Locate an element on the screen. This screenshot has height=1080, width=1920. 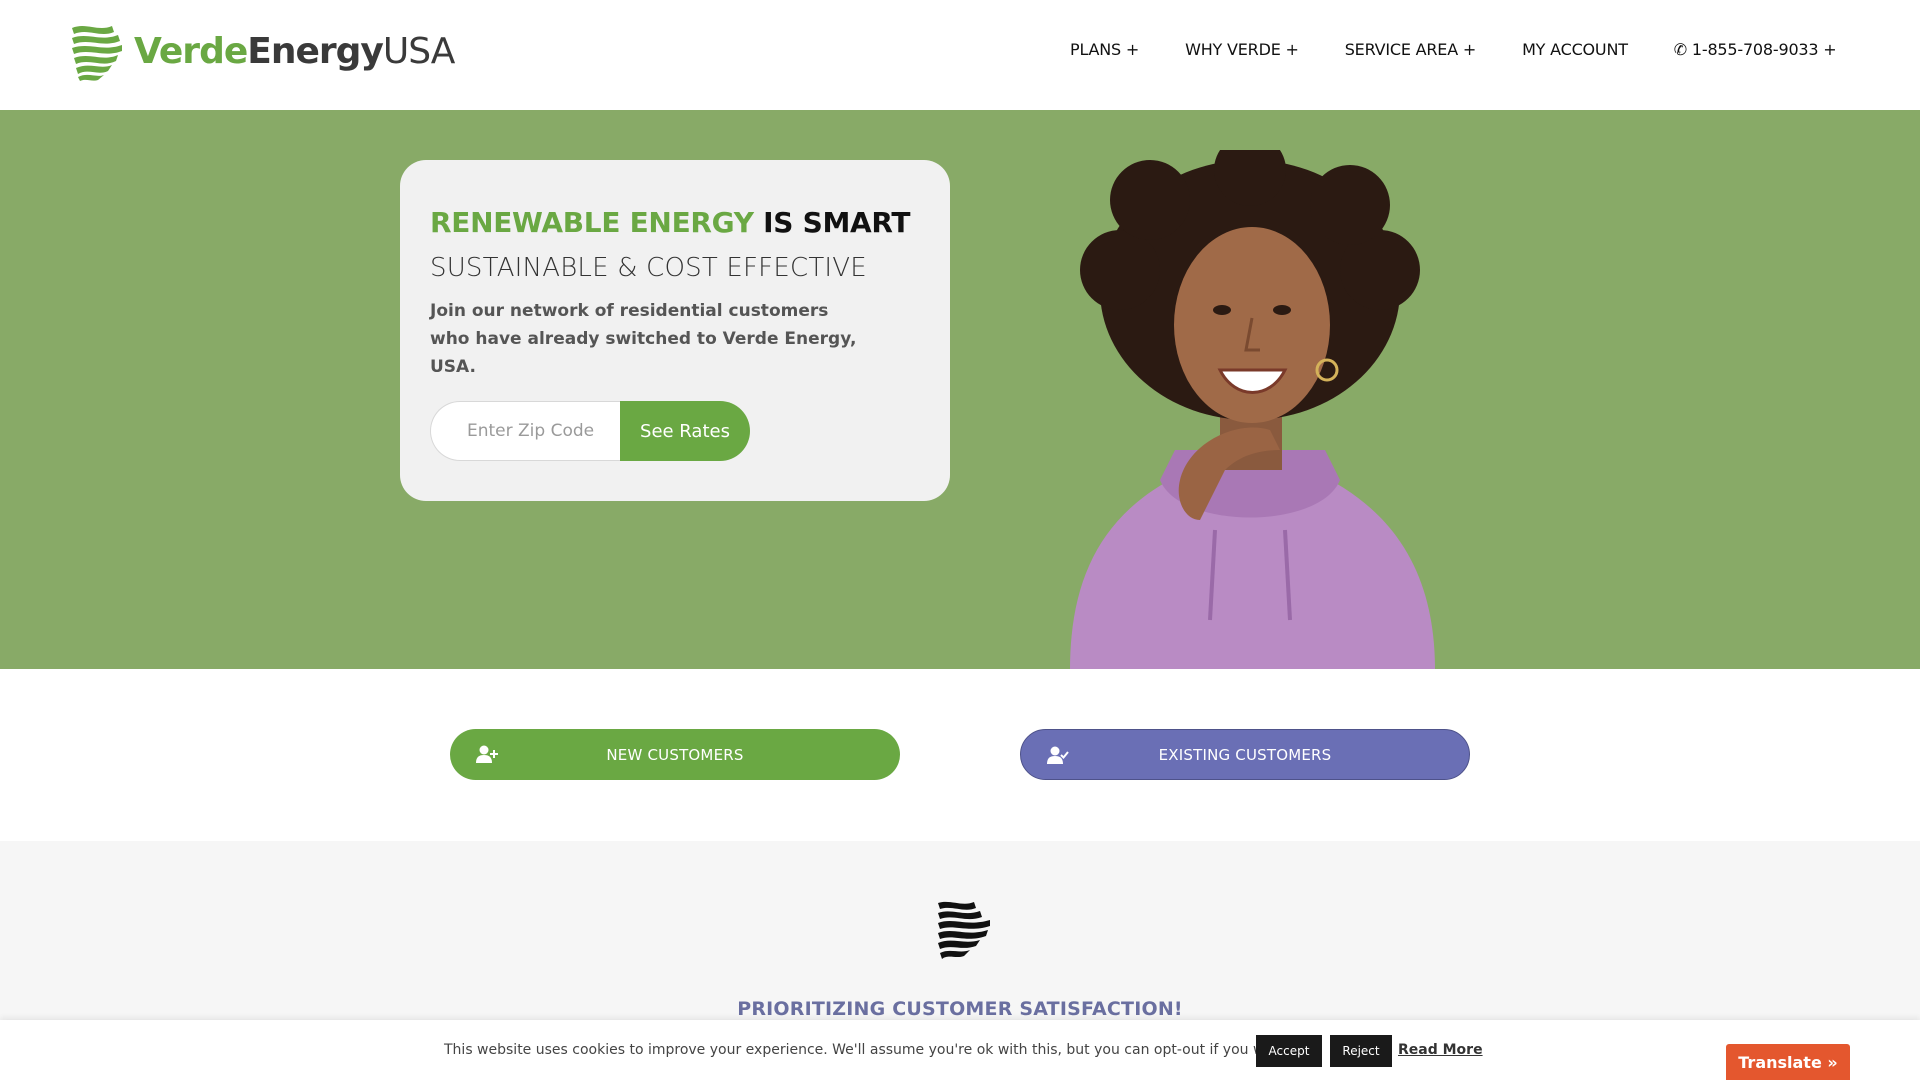
hero-headline: RENEWABLE ENERGY IS SMART is located at coordinates (675, 222).